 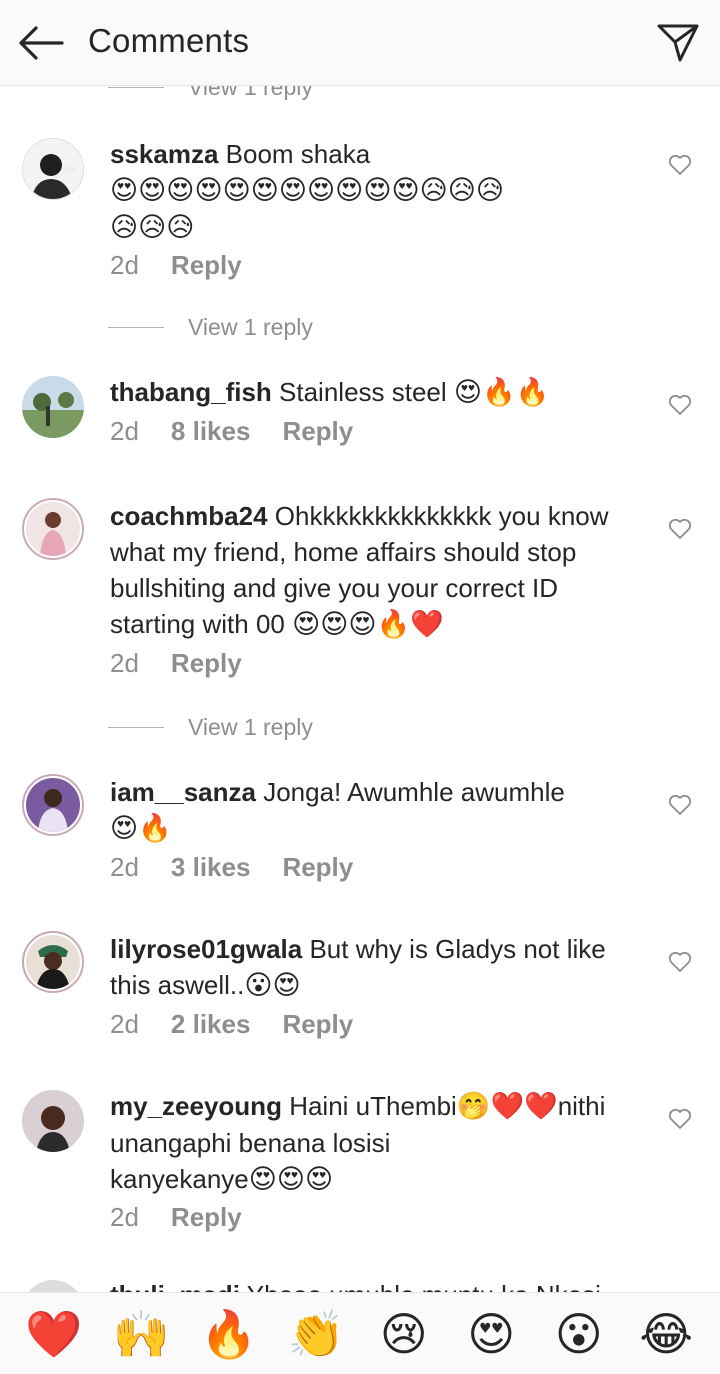 What do you see at coordinates (501, 392) in the screenshot?
I see `comment-emoji: 😍🔥🔥` at bounding box center [501, 392].